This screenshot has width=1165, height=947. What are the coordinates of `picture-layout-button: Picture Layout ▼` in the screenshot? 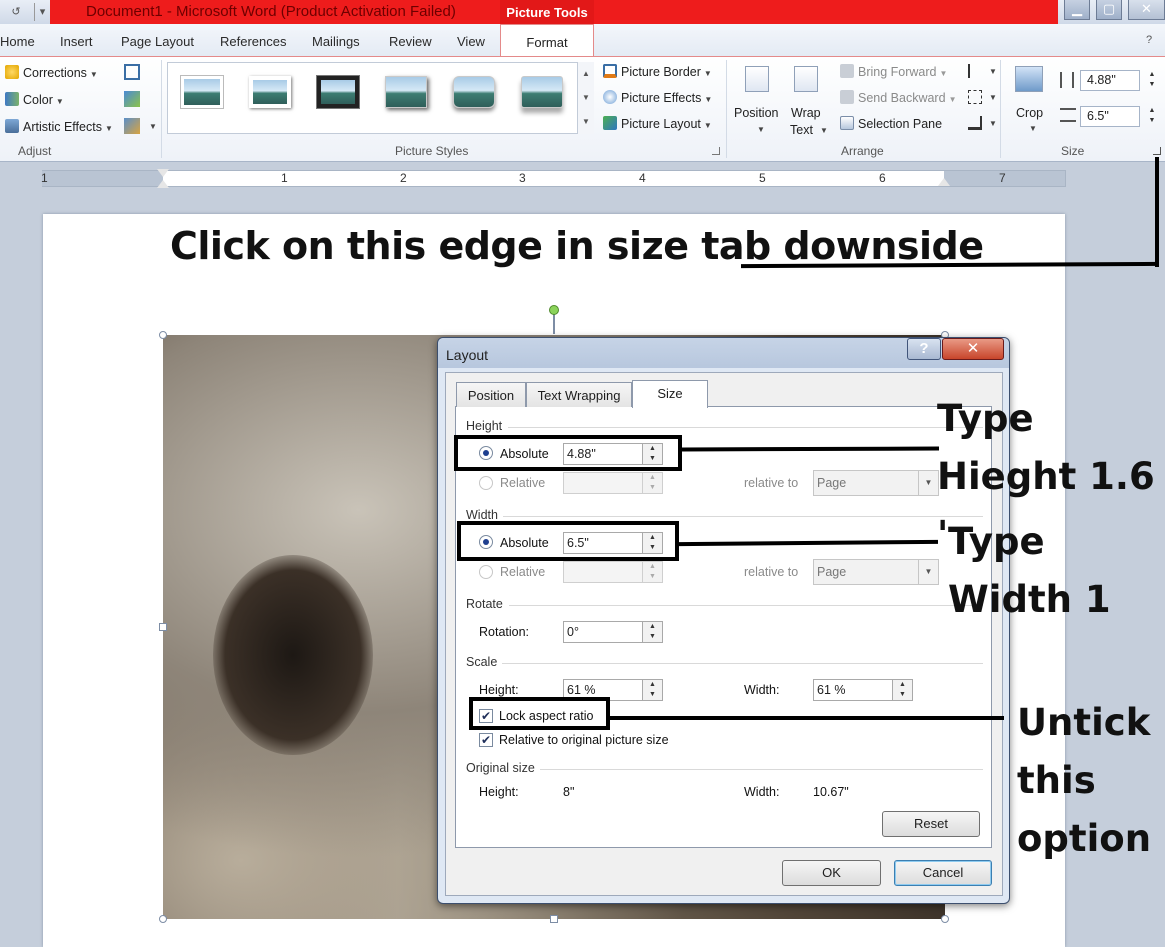 It's located at (657, 123).